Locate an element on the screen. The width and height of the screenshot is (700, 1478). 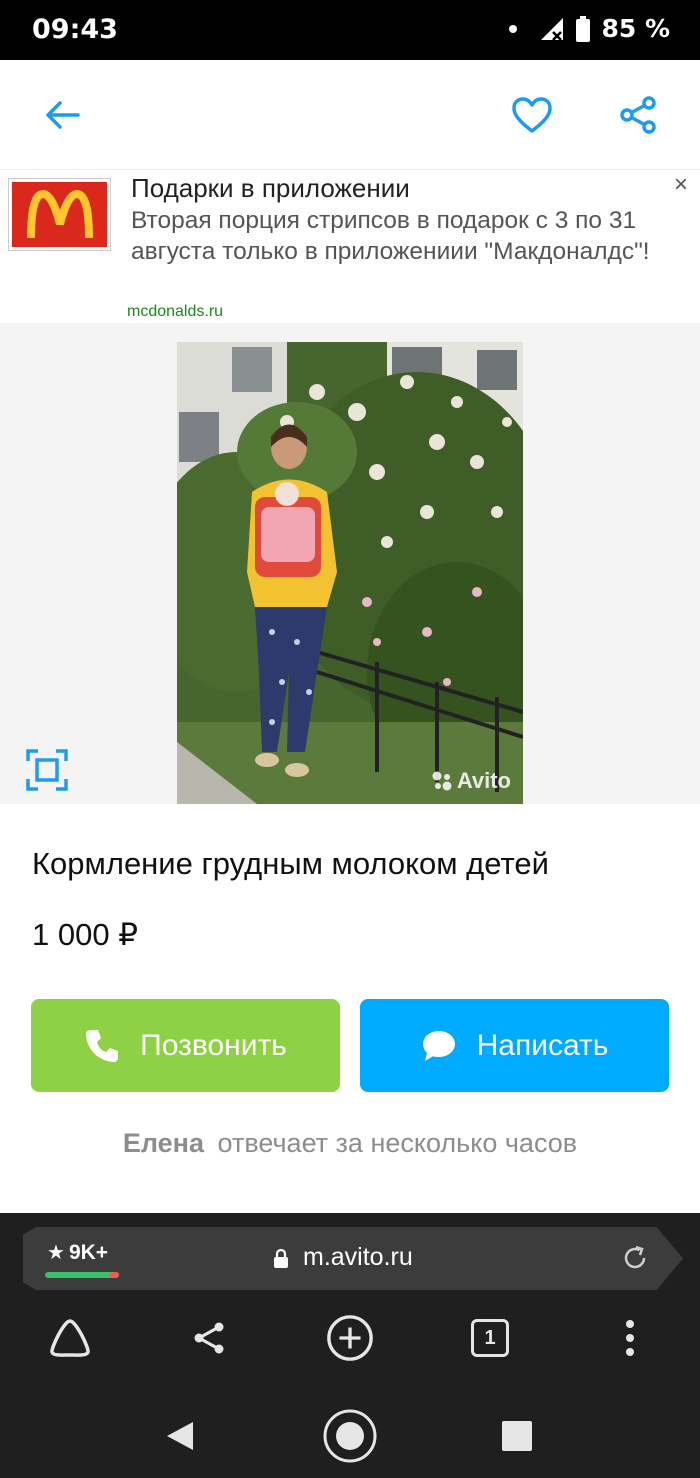
ad-domain: mcdonalds.ru is located at coordinates (175, 312).